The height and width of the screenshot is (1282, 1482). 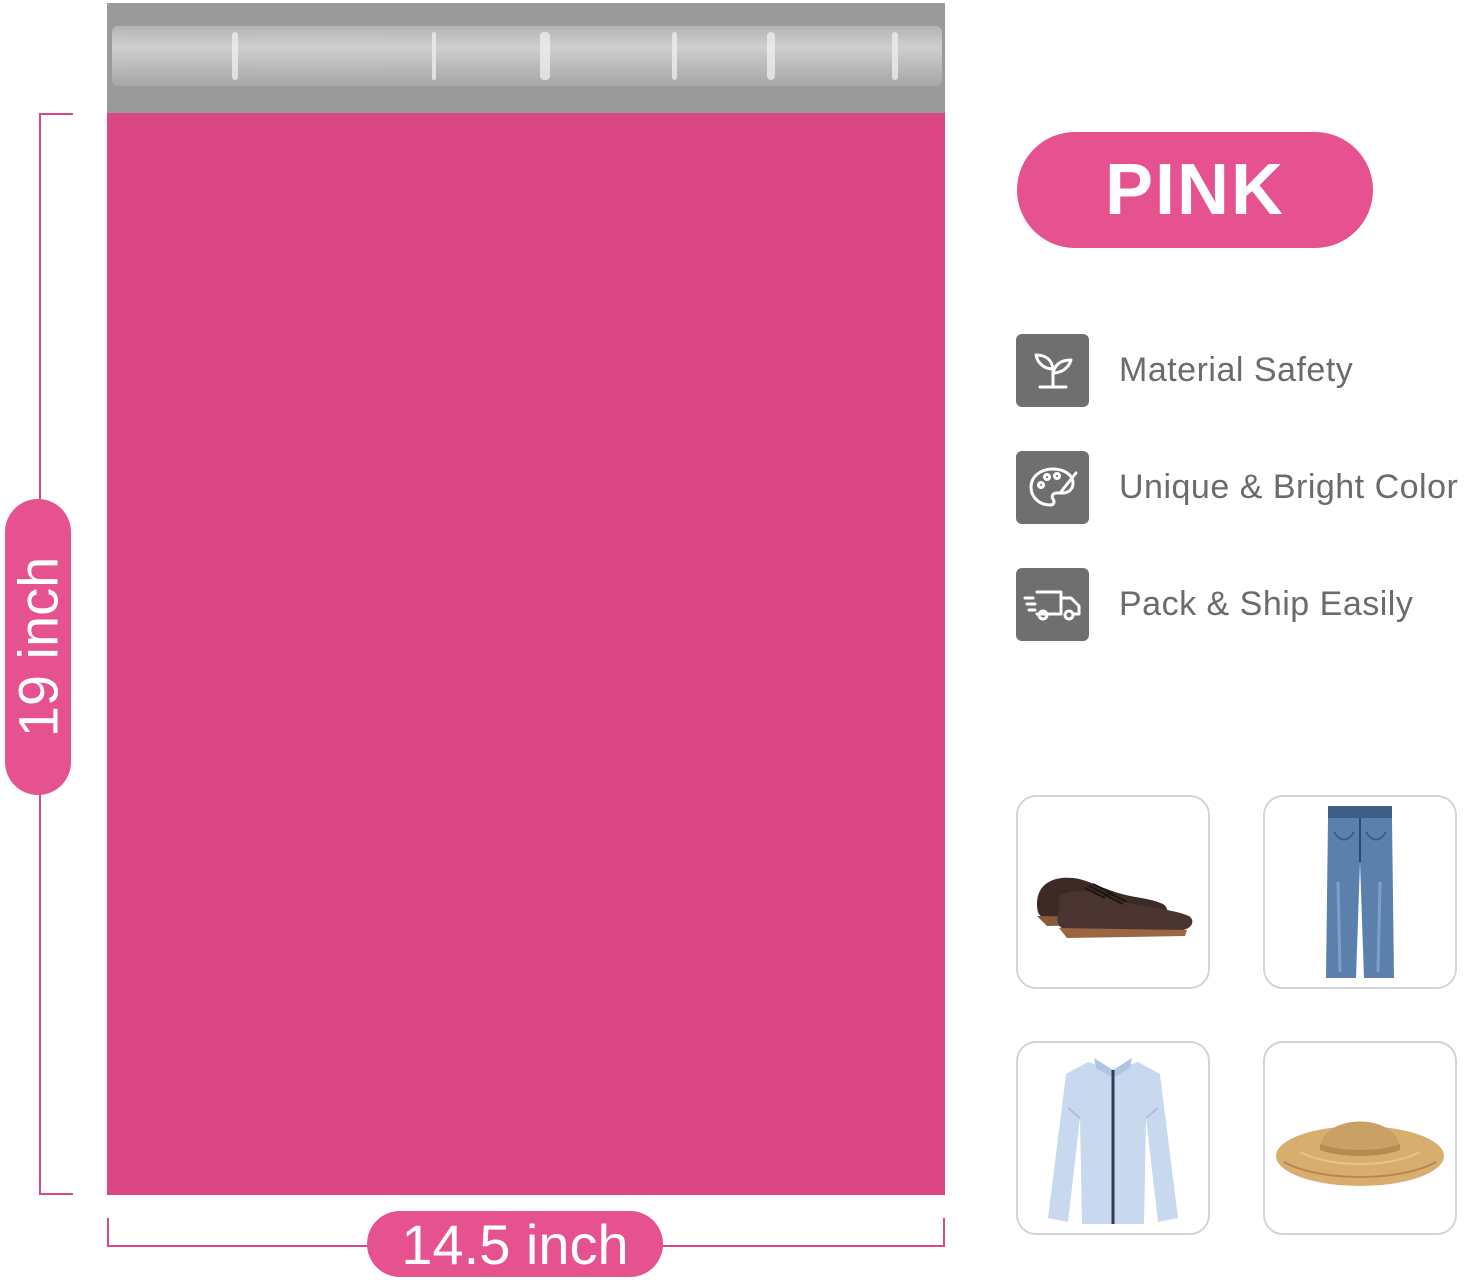 I want to click on feature-item-bright-color: Unique & Bright Color, so click(x=1237, y=487).